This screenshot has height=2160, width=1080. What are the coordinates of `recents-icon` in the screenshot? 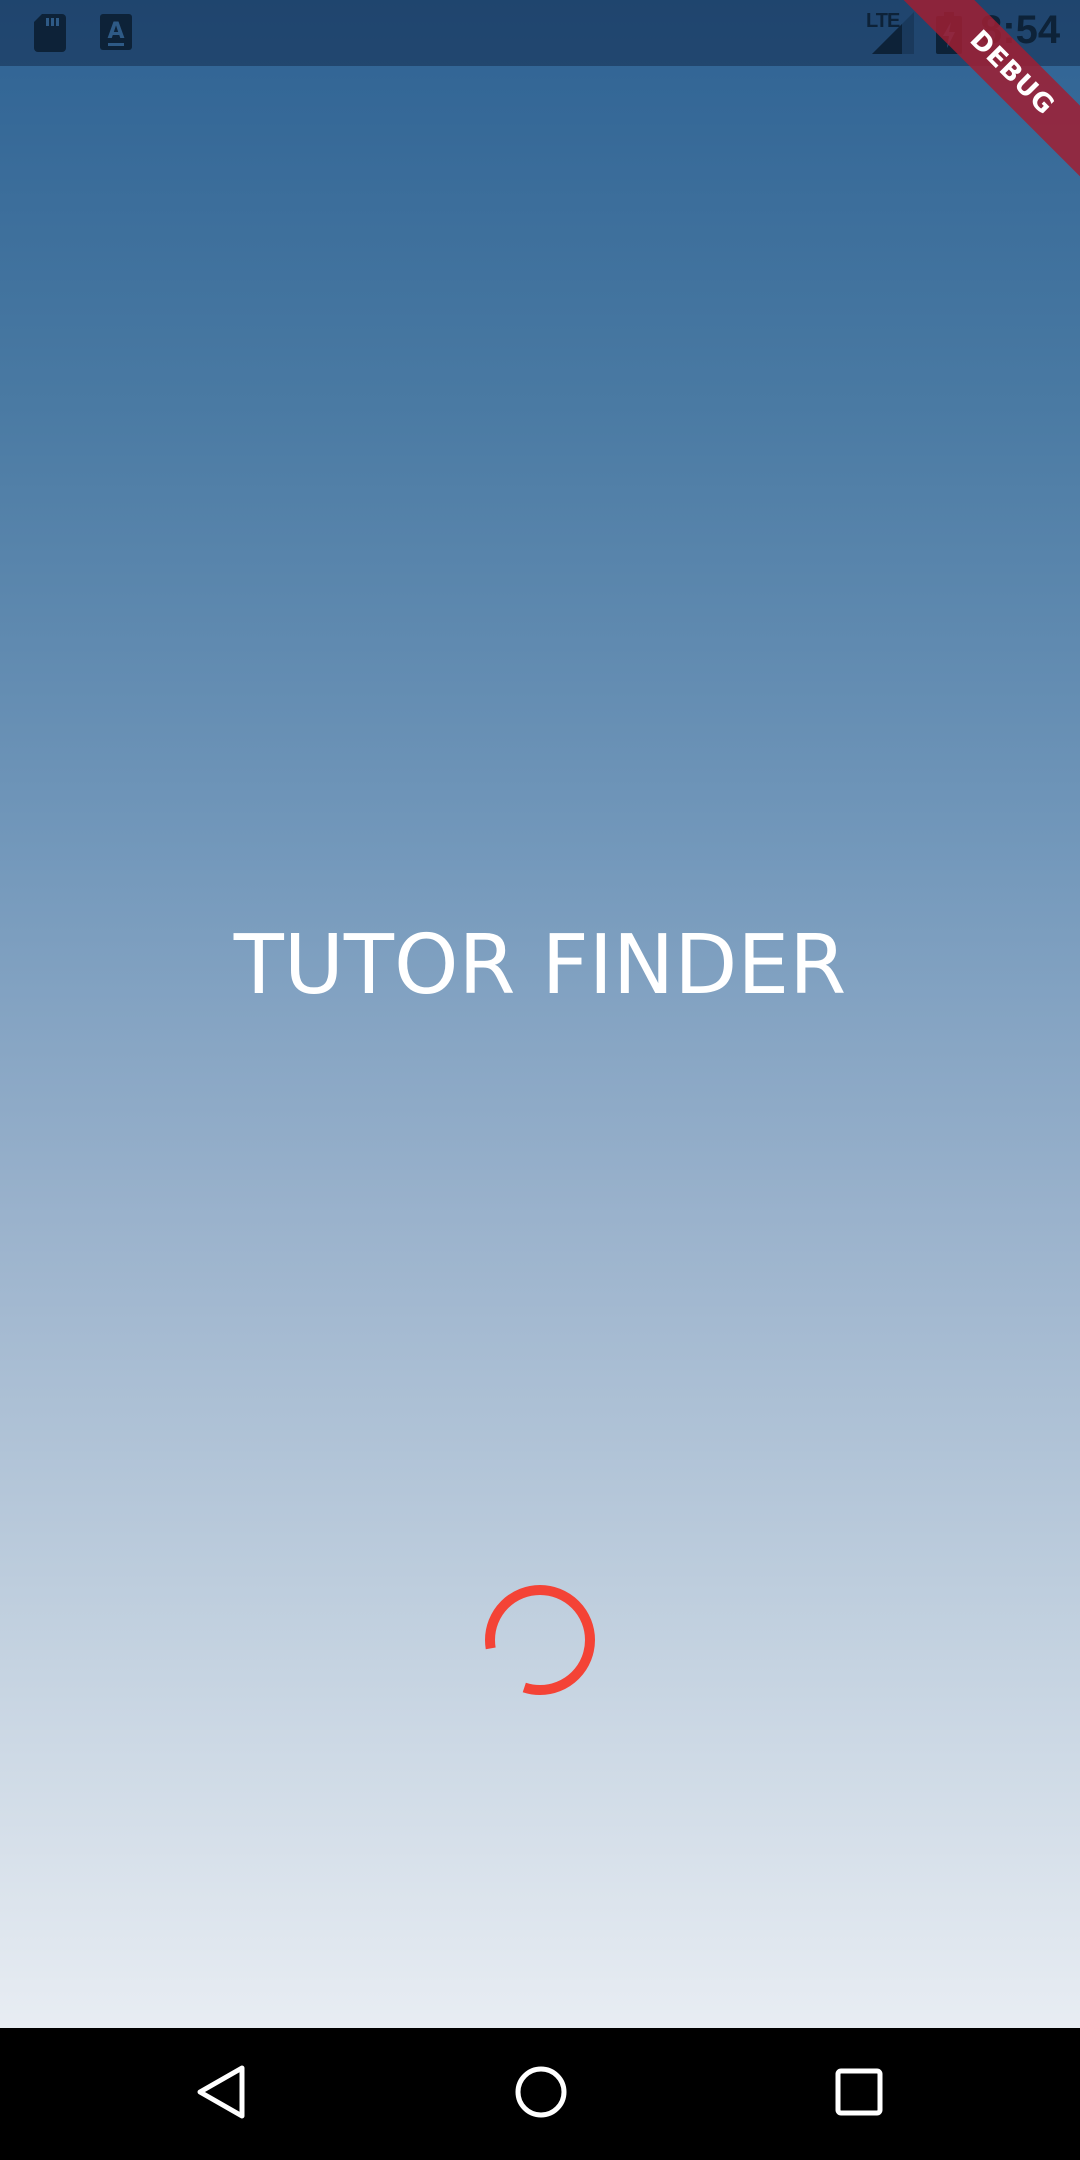 It's located at (859, 2094).